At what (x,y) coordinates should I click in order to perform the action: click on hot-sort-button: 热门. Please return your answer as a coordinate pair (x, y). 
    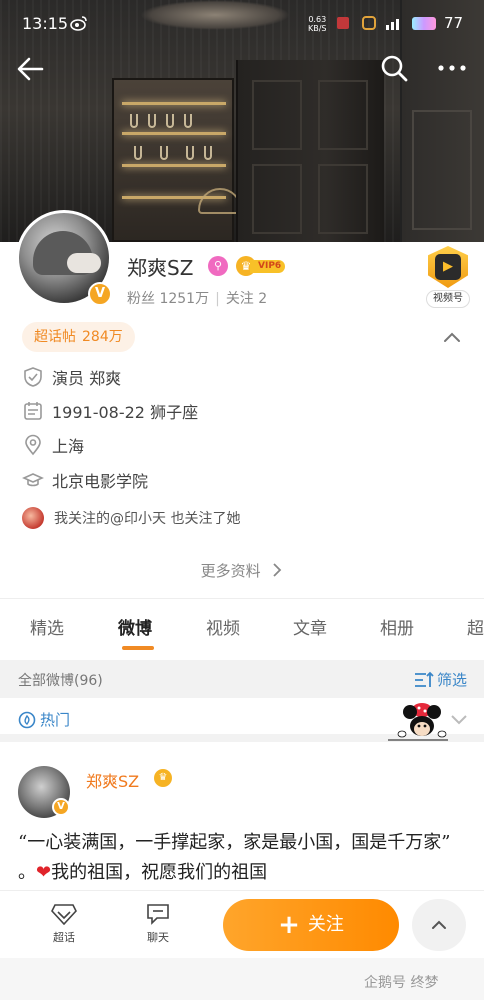
    Looking at the image, I should click on (44, 719).